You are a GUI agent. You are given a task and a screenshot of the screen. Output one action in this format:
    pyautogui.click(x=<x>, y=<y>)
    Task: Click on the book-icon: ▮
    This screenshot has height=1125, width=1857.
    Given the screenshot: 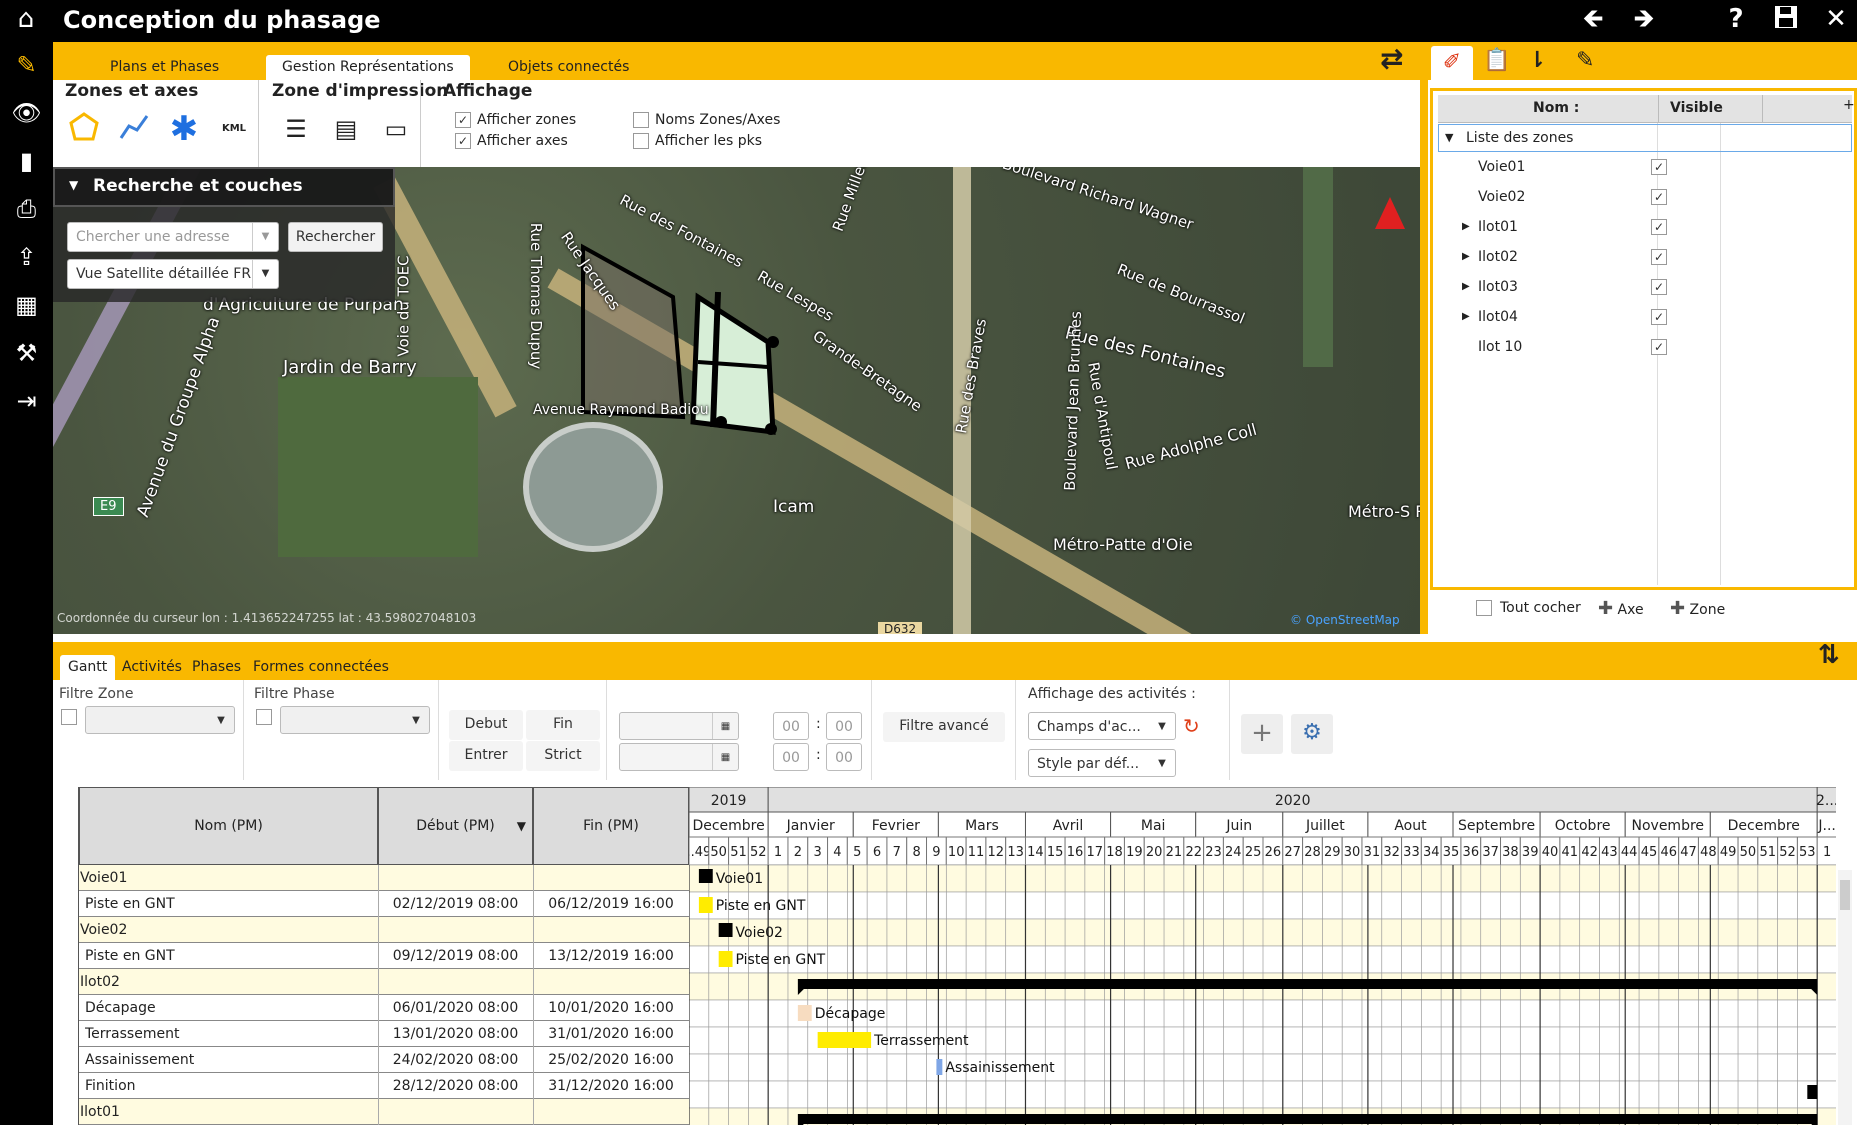 What is the action you would take?
    pyautogui.click(x=26, y=161)
    